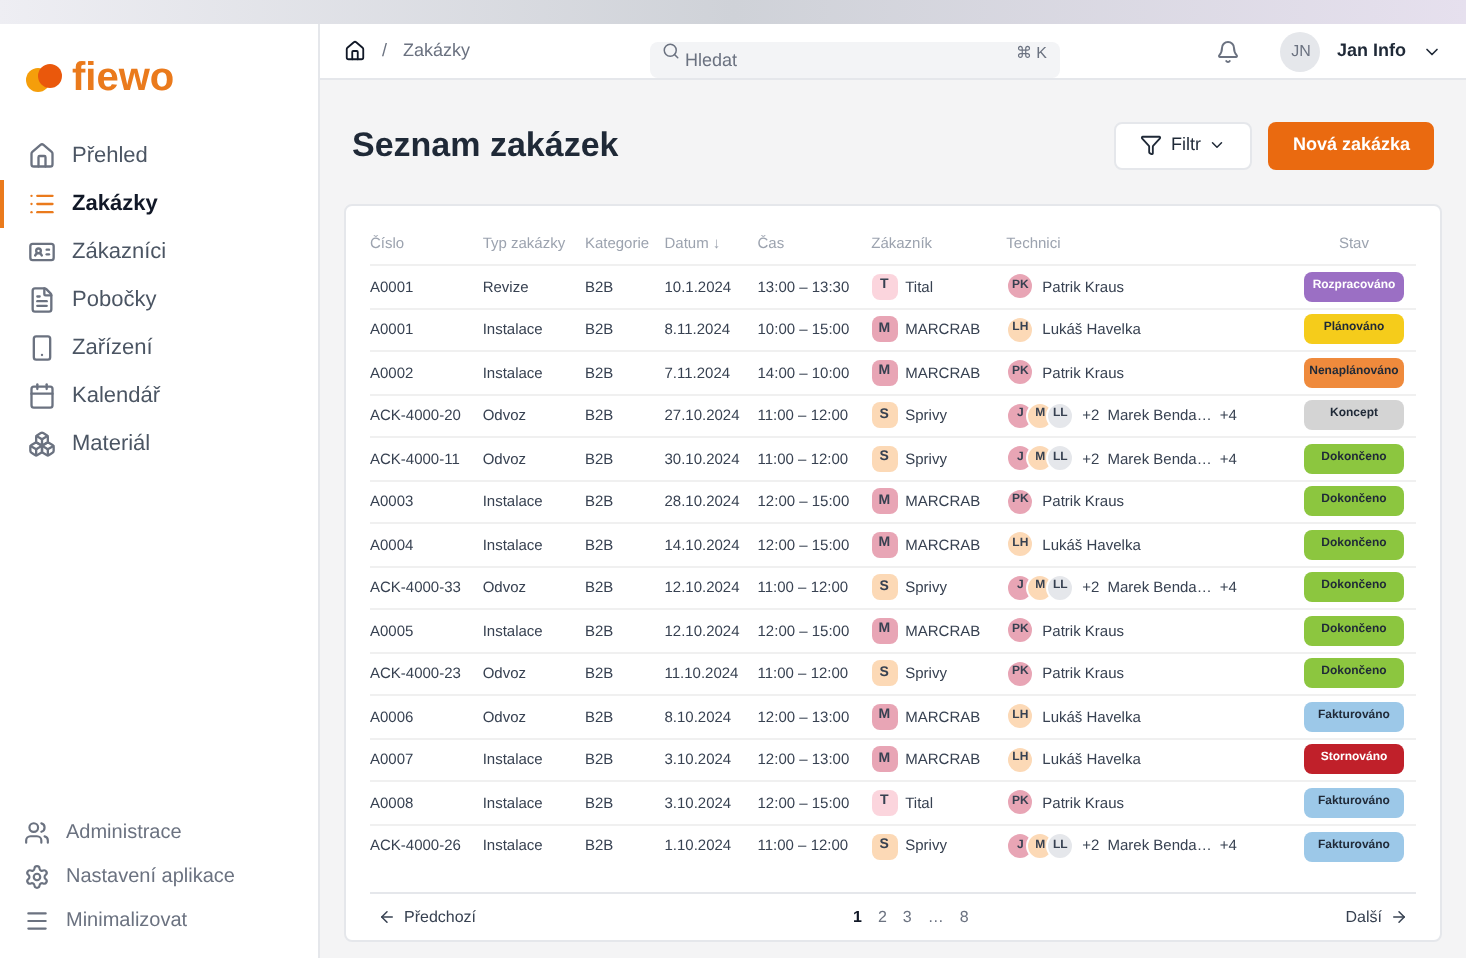 This screenshot has width=1466, height=958. Describe the element at coordinates (427, 917) in the screenshot. I see `previous-button: Předchozí` at that location.